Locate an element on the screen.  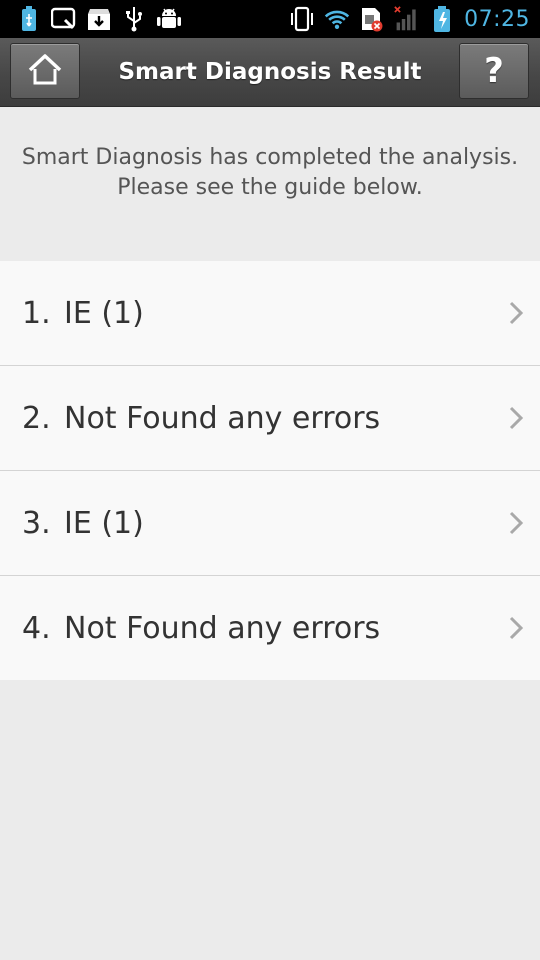
status-bar: 07:25 is located at coordinates (270, 19).